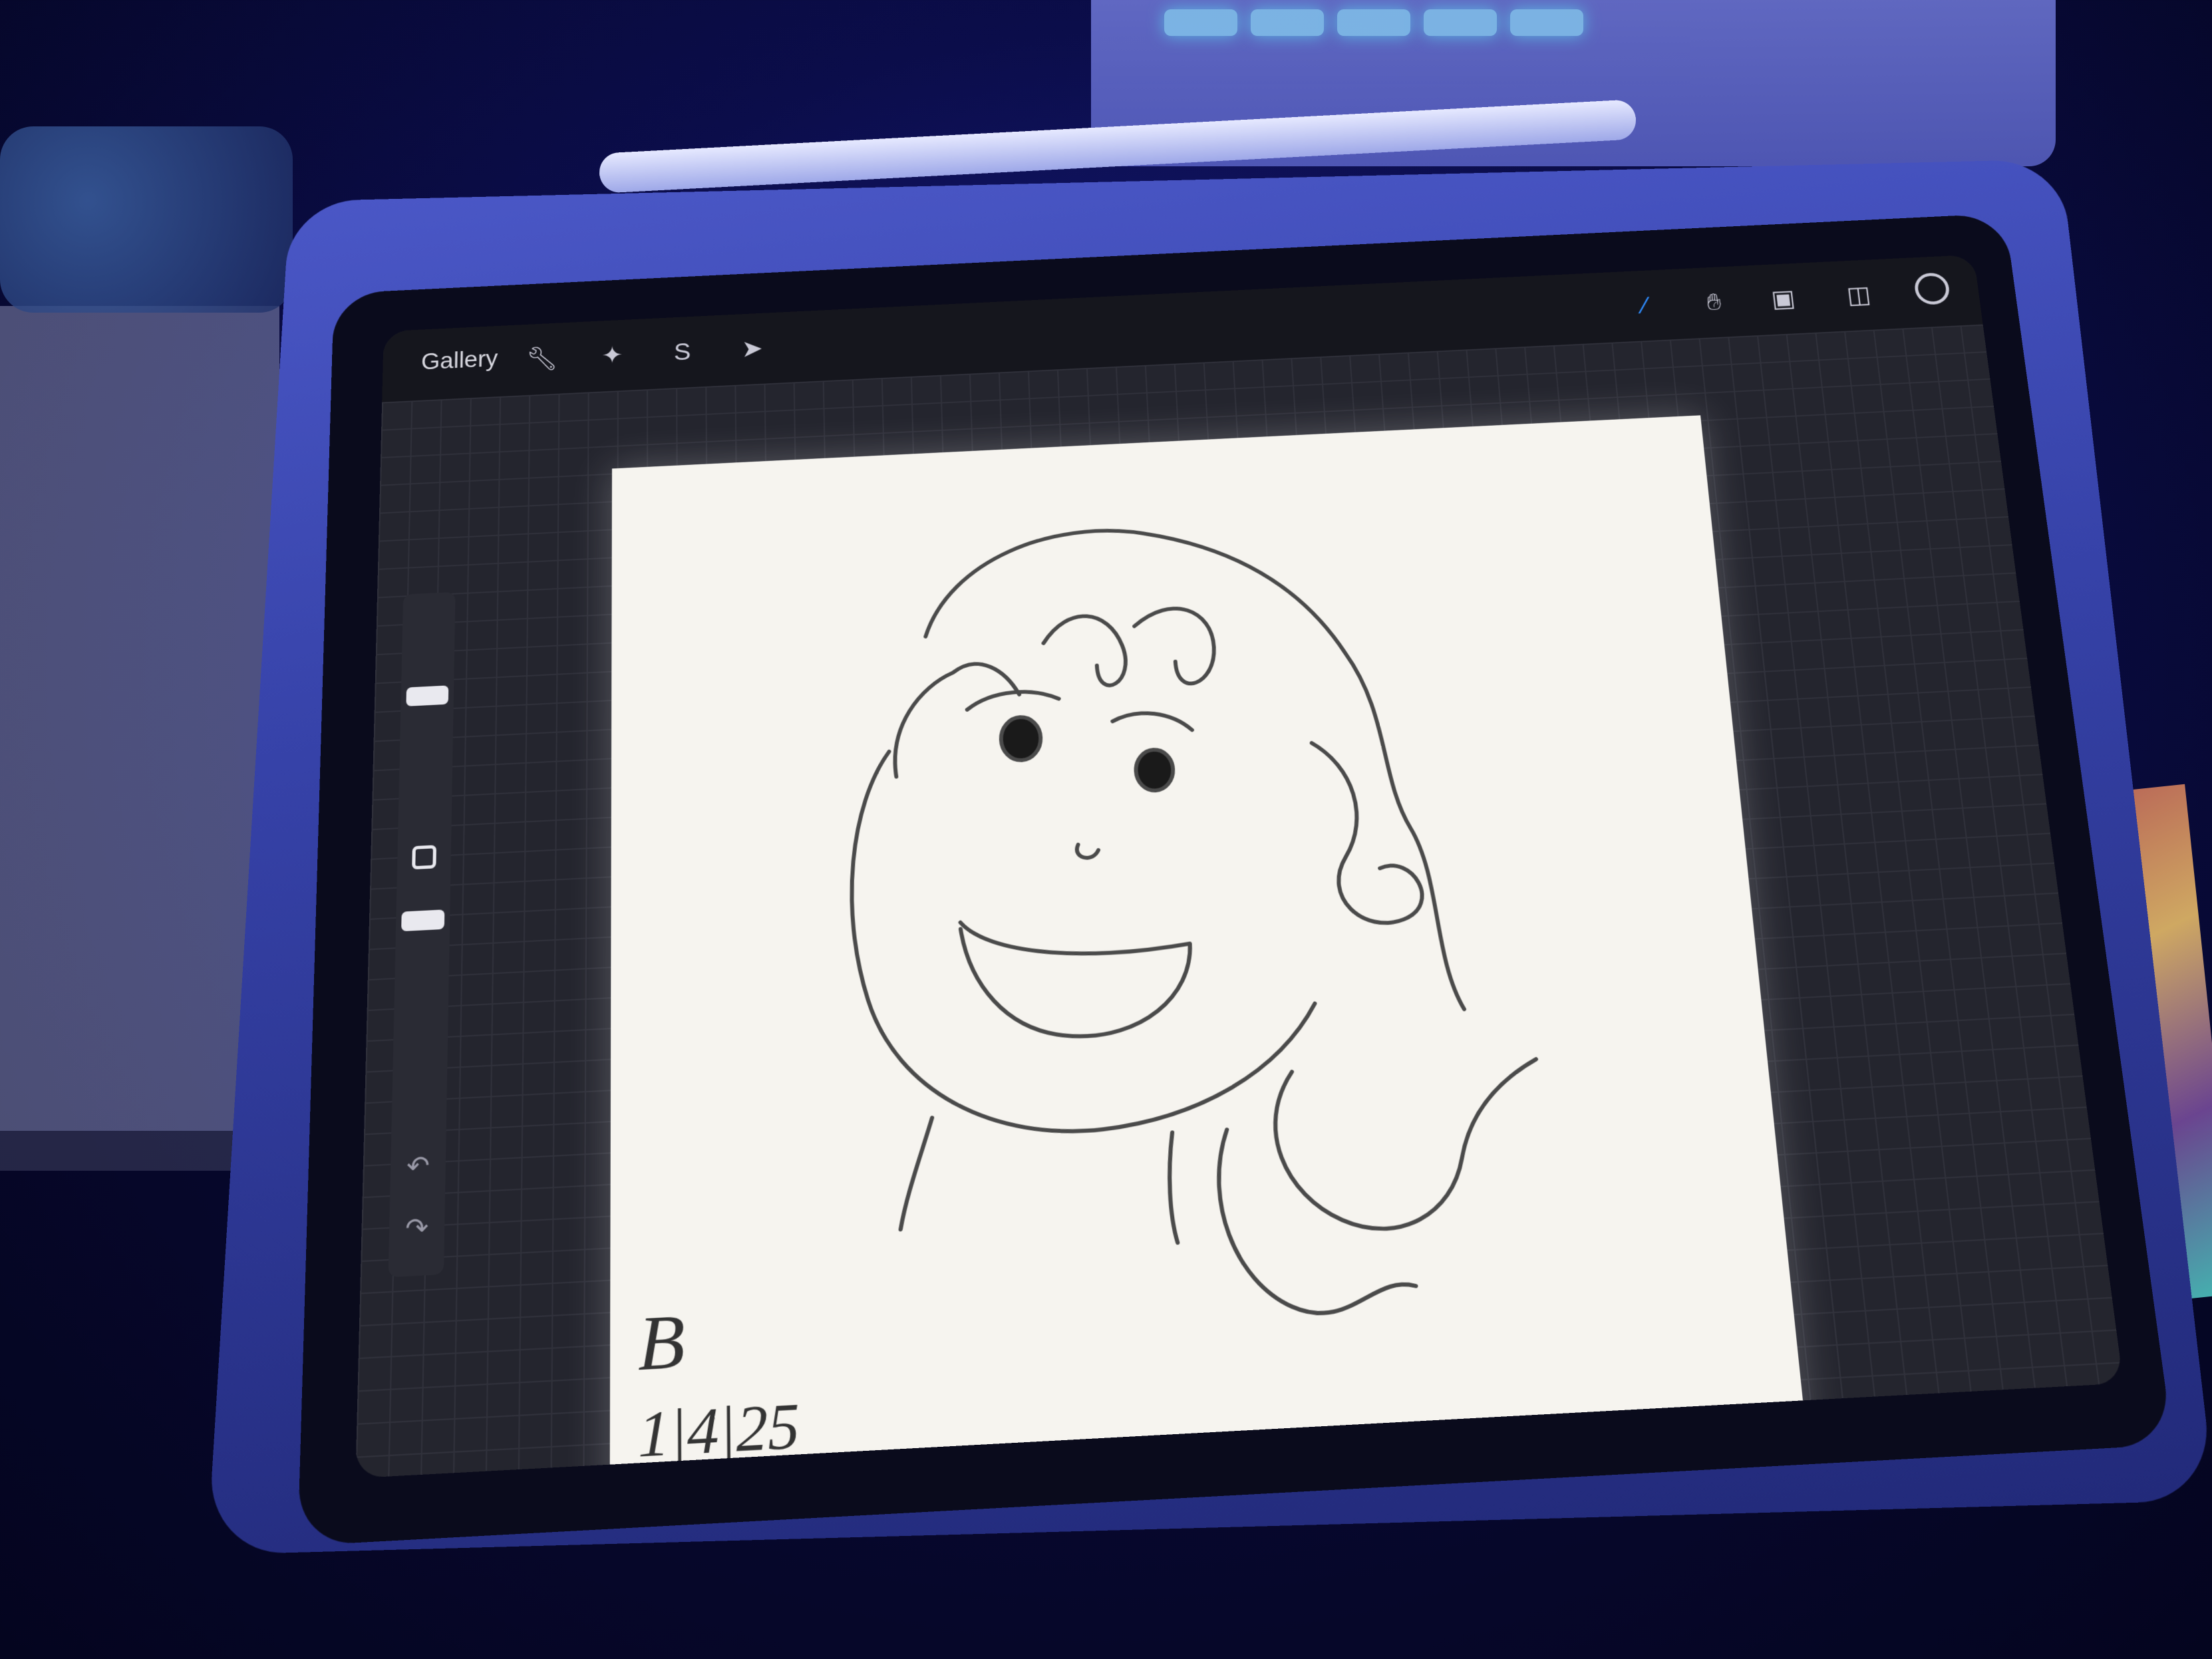  I want to click on left-eyebrow, so click(1013, 700).